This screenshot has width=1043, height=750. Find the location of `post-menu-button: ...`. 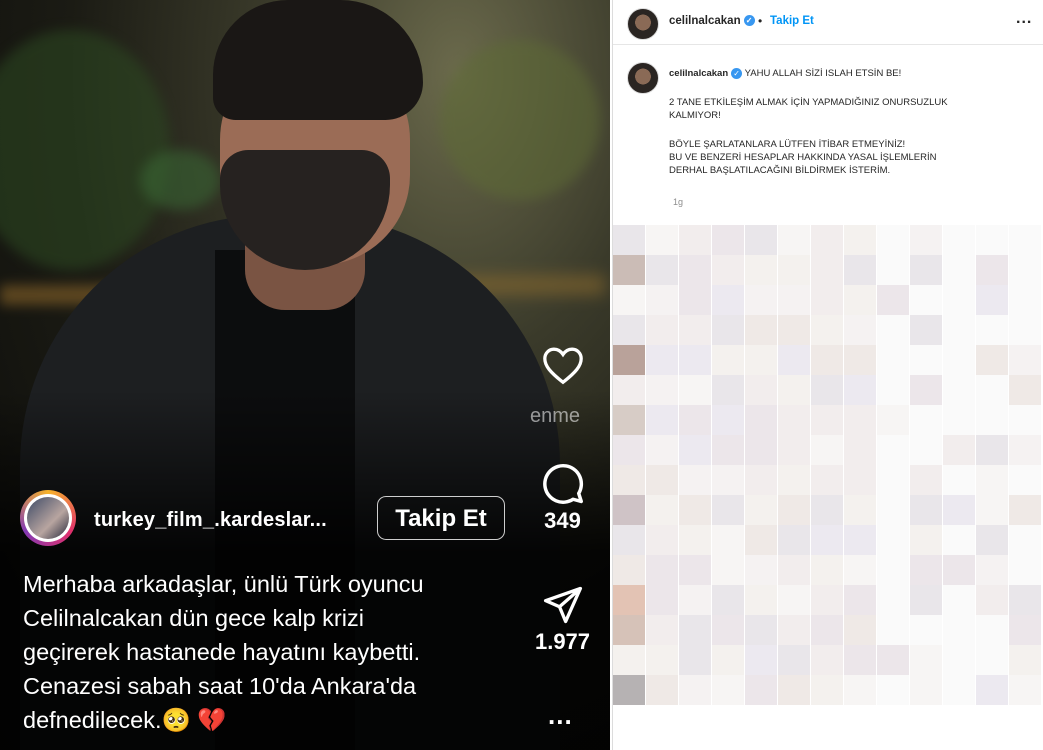

post-menu-button: ... is located at coordinates (1024, 19).